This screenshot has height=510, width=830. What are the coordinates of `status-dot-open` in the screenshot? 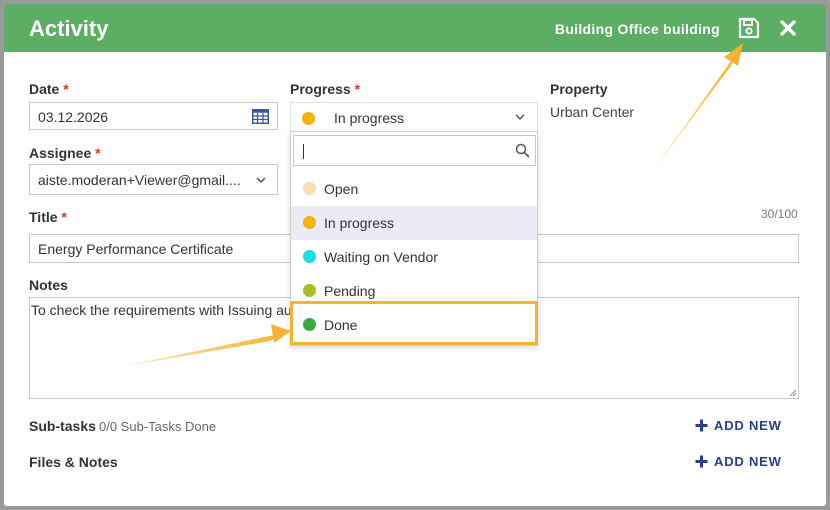 It's located at (309, 188).